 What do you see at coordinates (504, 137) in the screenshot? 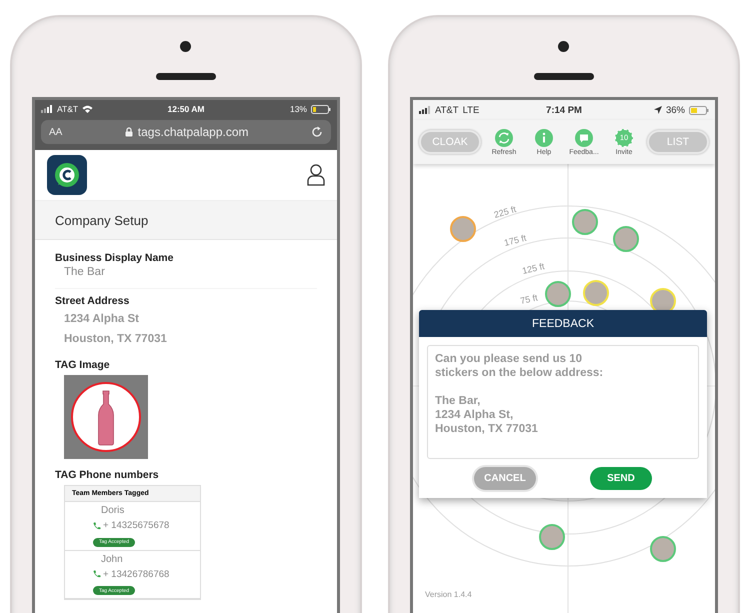
I see `refresh-icon` at bounding box center [504, 137].